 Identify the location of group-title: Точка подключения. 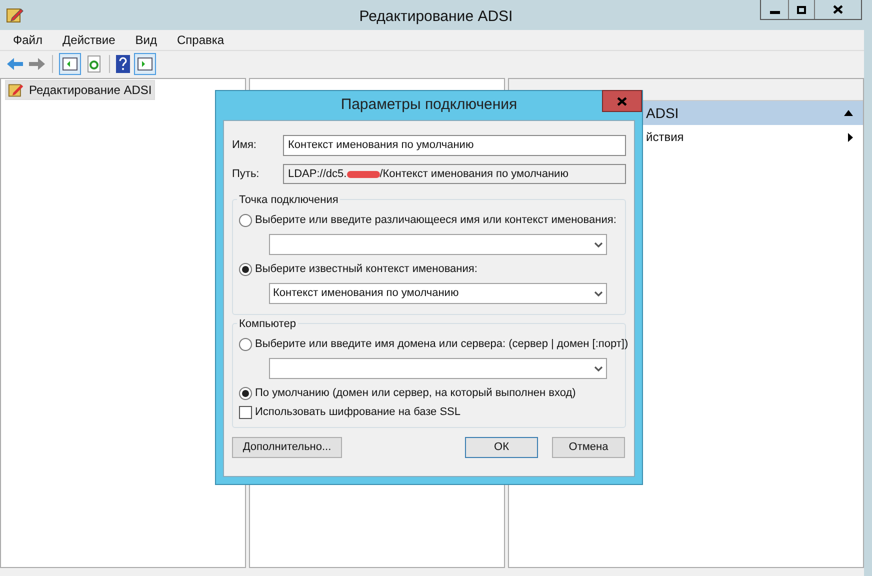
(288, 200).